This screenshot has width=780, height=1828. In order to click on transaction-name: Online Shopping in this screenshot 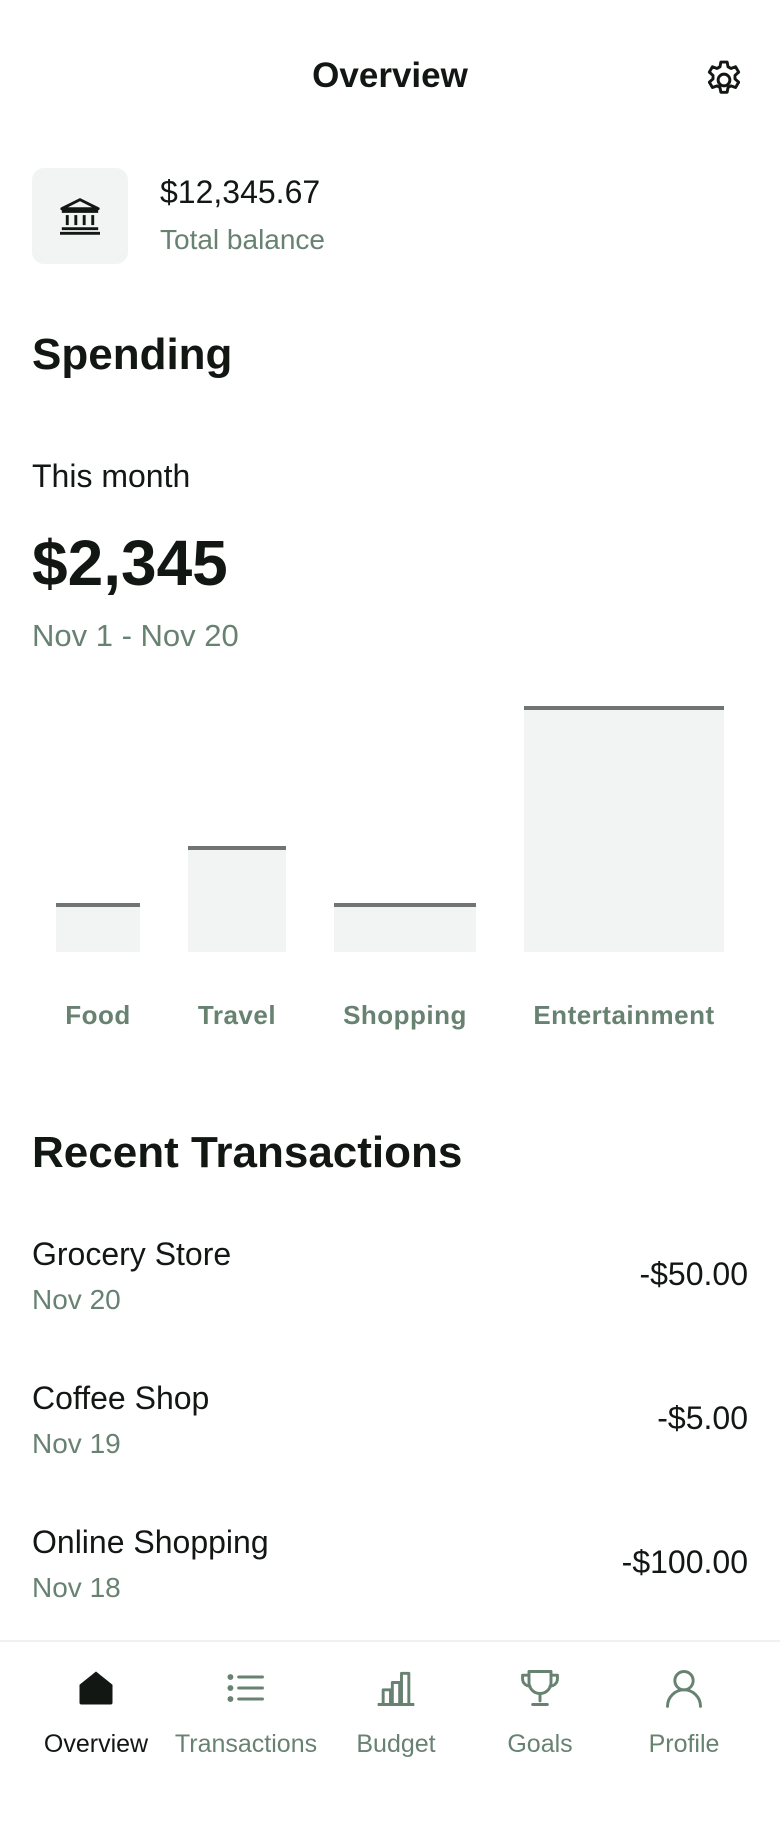, I will do `click(150, 1542)`.